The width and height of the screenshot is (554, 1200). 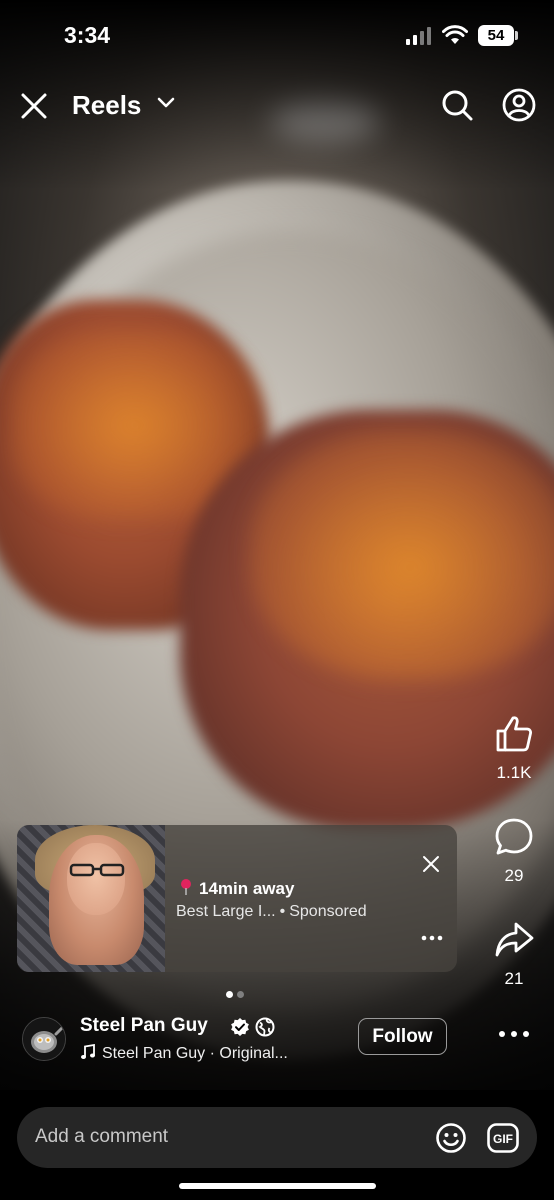 What do you see at coordinates (402, 555) in the screenshot?
I see `video-steak-right-sear` at bounding box center [402, 555].